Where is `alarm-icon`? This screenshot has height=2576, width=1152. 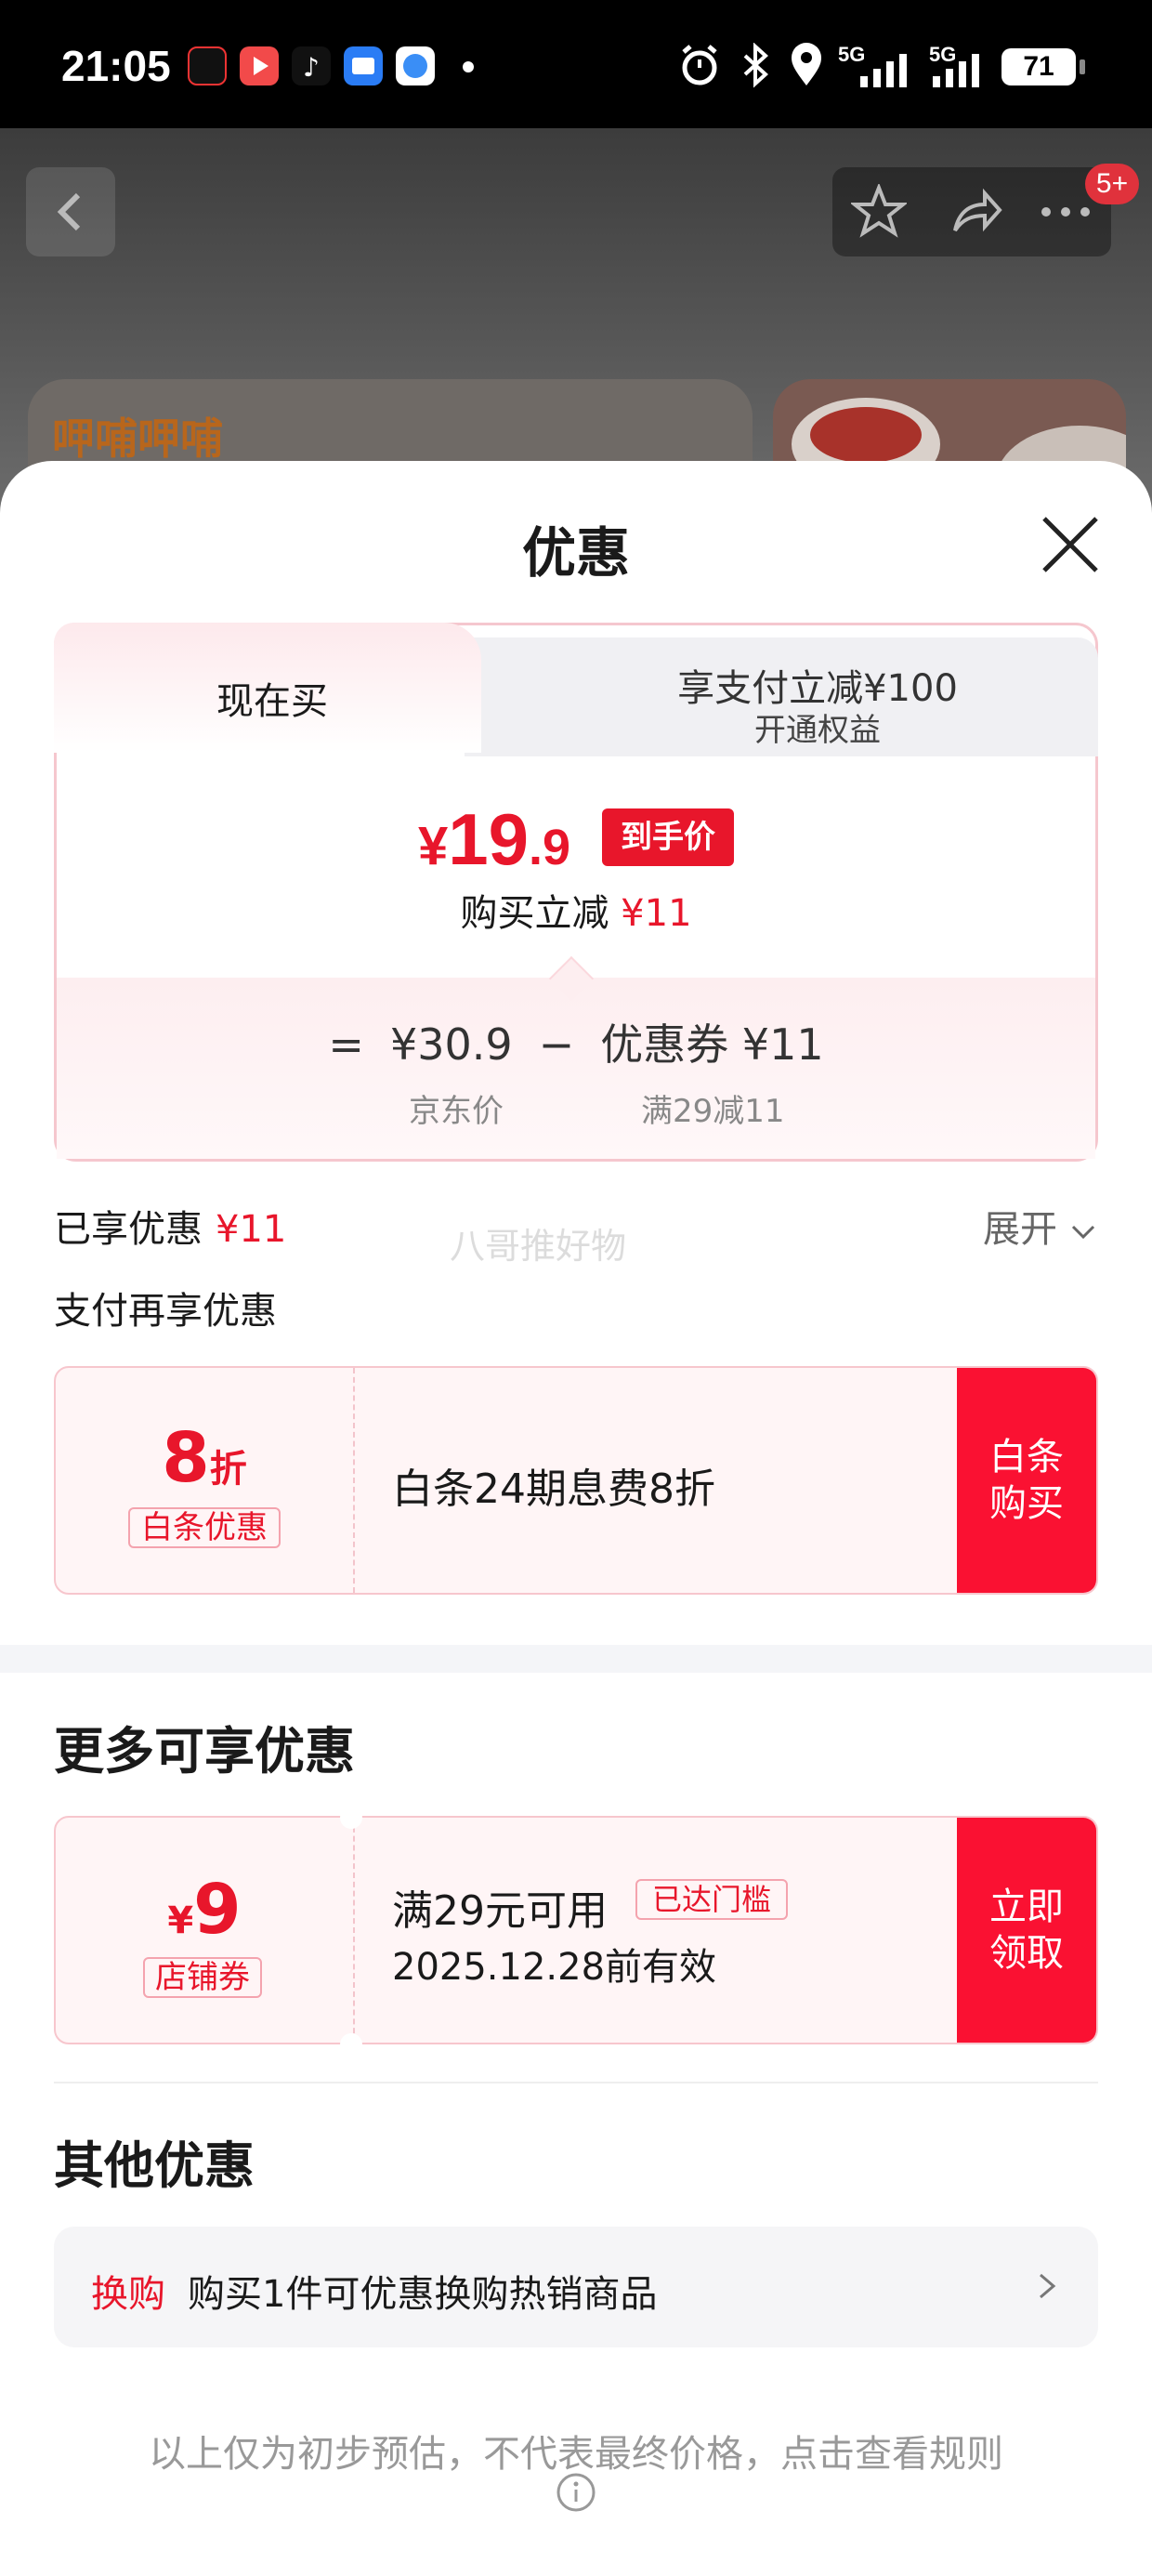
alarm-icon is located at coordinates (699, 65).